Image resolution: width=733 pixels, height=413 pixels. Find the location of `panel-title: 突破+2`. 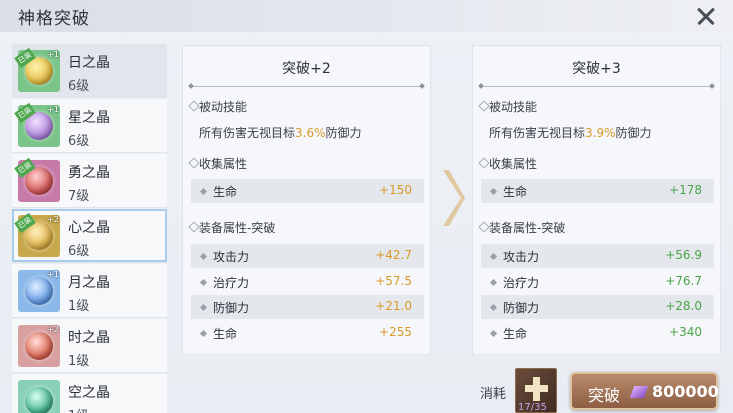

panel-title: 突破+2 is located at coordinates (306, 69).